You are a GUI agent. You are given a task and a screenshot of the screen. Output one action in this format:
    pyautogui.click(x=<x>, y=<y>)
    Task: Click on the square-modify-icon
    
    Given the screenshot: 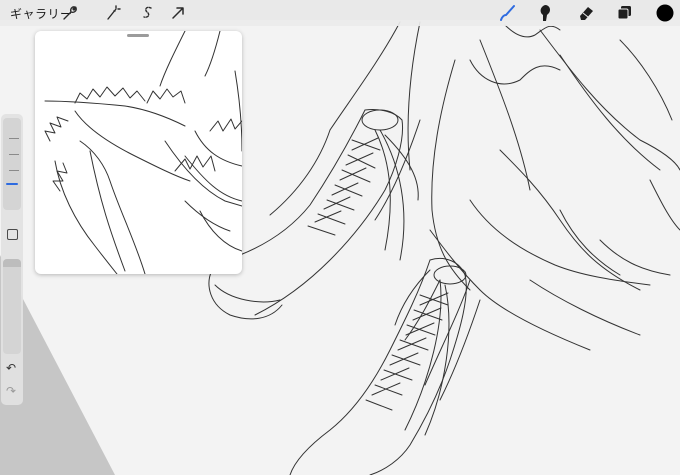 What is the action you would take?
    pyautogui.click(x=12, y=234)
    